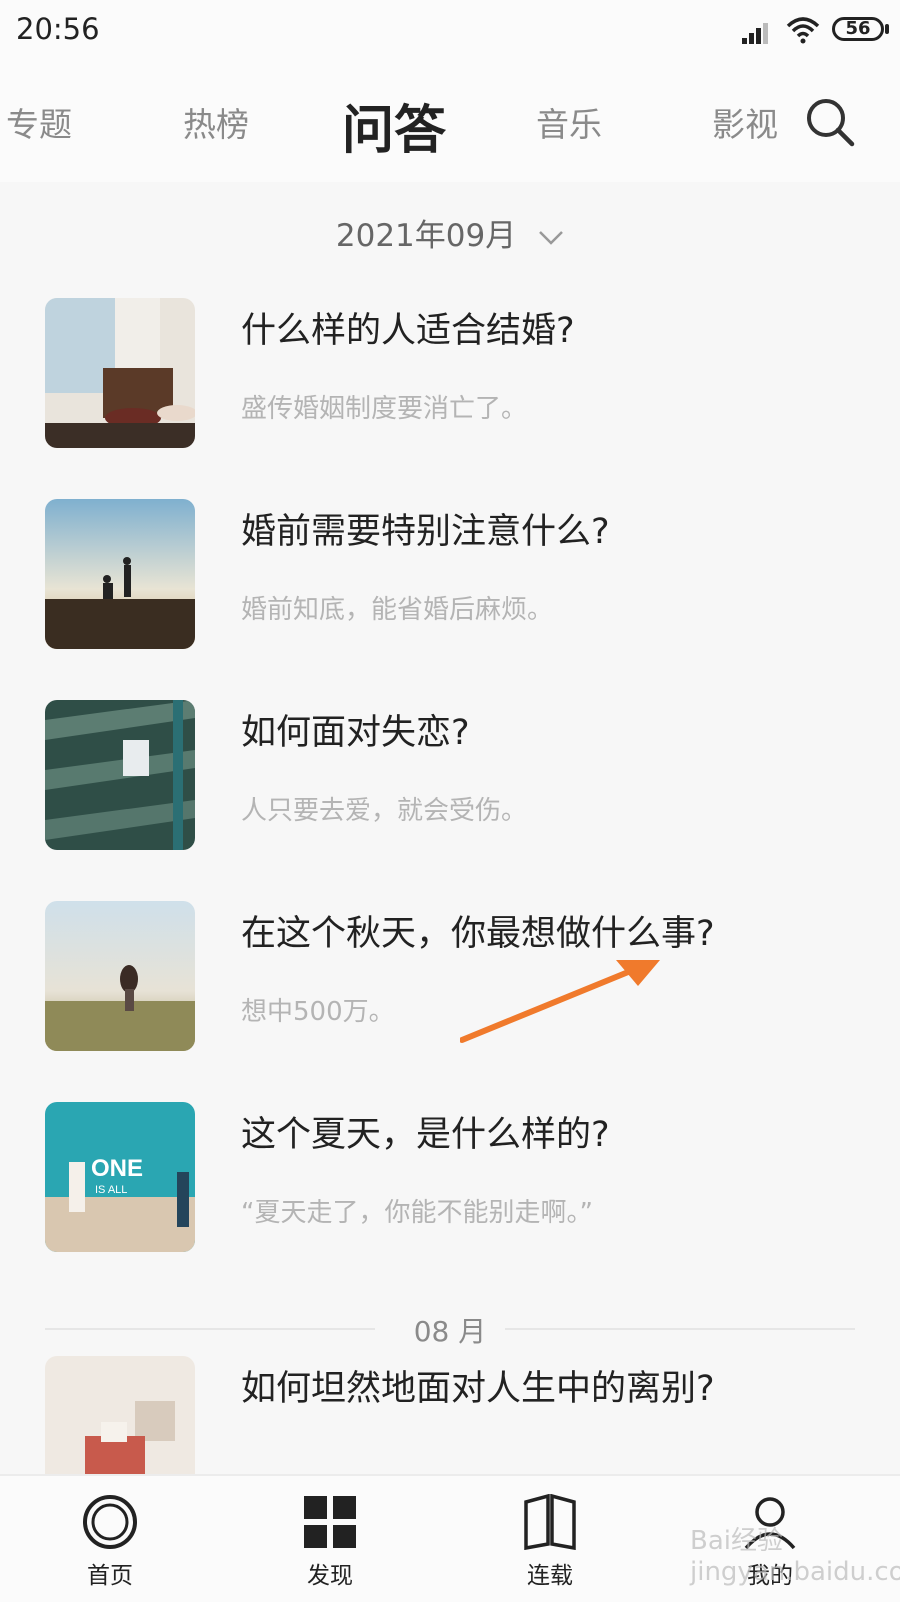 The height and width of the screenshot is (1602, 900). What do you see at coordinates (450, 373) in the screenshot?
I see `list-item: 什么样的人适合结婚? 盛传婚姻制度要消亡了。` at bounding box center [450, 373].